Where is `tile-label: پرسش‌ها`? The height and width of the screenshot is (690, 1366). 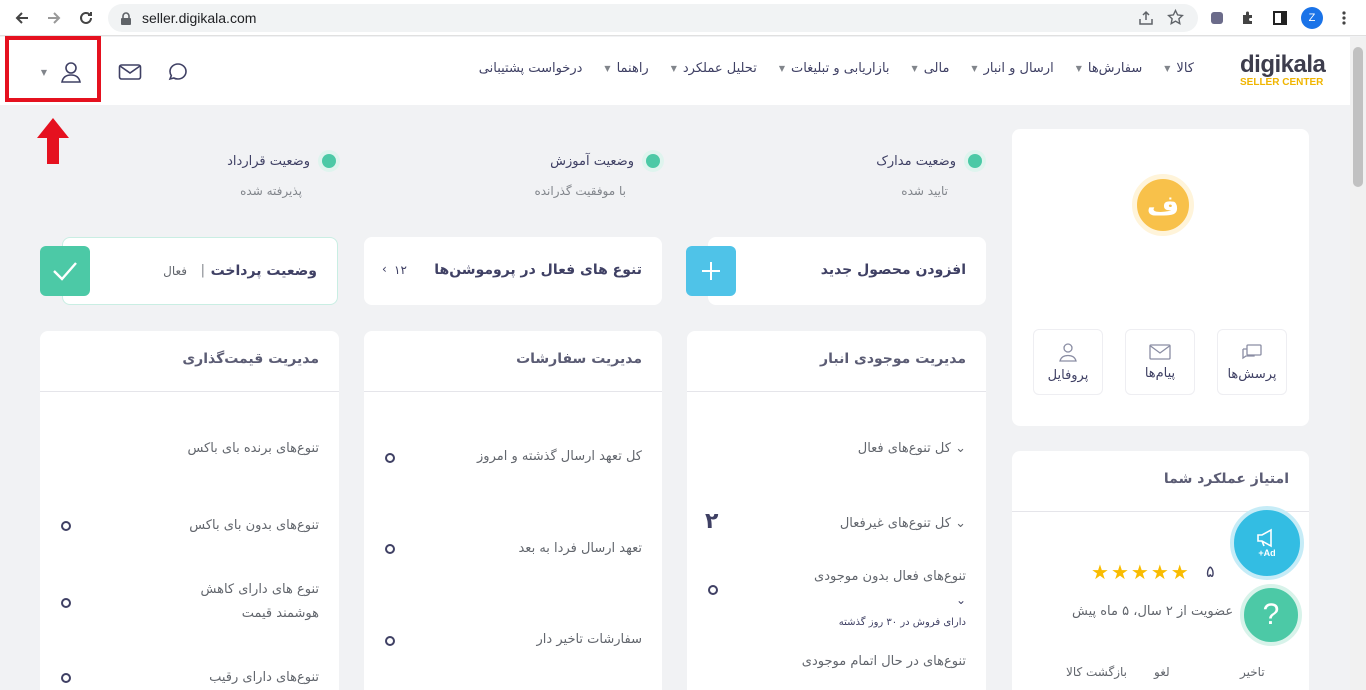 tile-label: پرسش‌ها is located at coordinates (1252, 374).